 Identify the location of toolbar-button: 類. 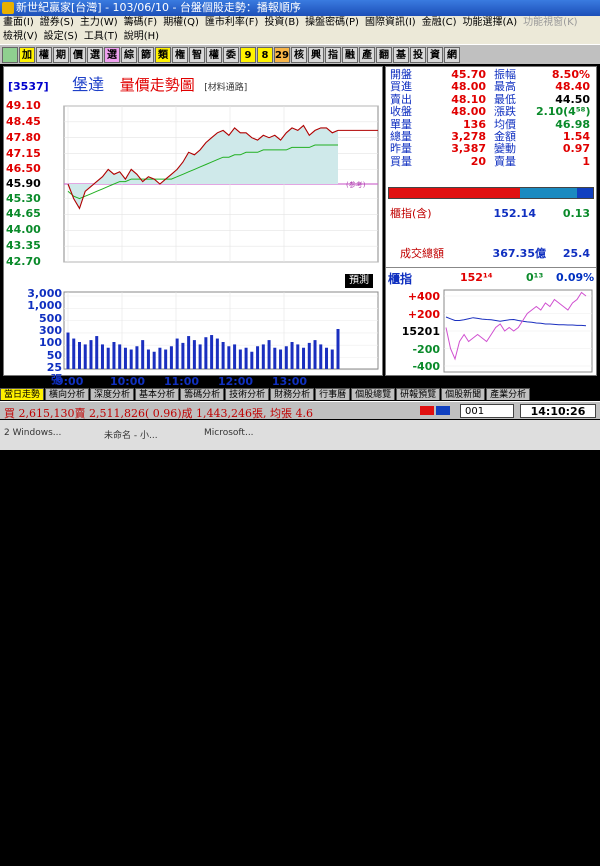
(163, 54).